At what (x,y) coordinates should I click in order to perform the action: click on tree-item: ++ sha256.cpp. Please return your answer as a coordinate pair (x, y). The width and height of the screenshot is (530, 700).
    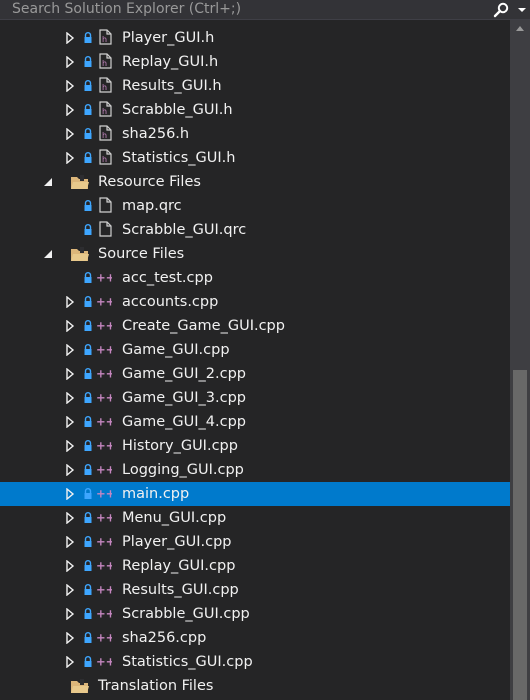
    Looking at the image, I should click on (255, 638).